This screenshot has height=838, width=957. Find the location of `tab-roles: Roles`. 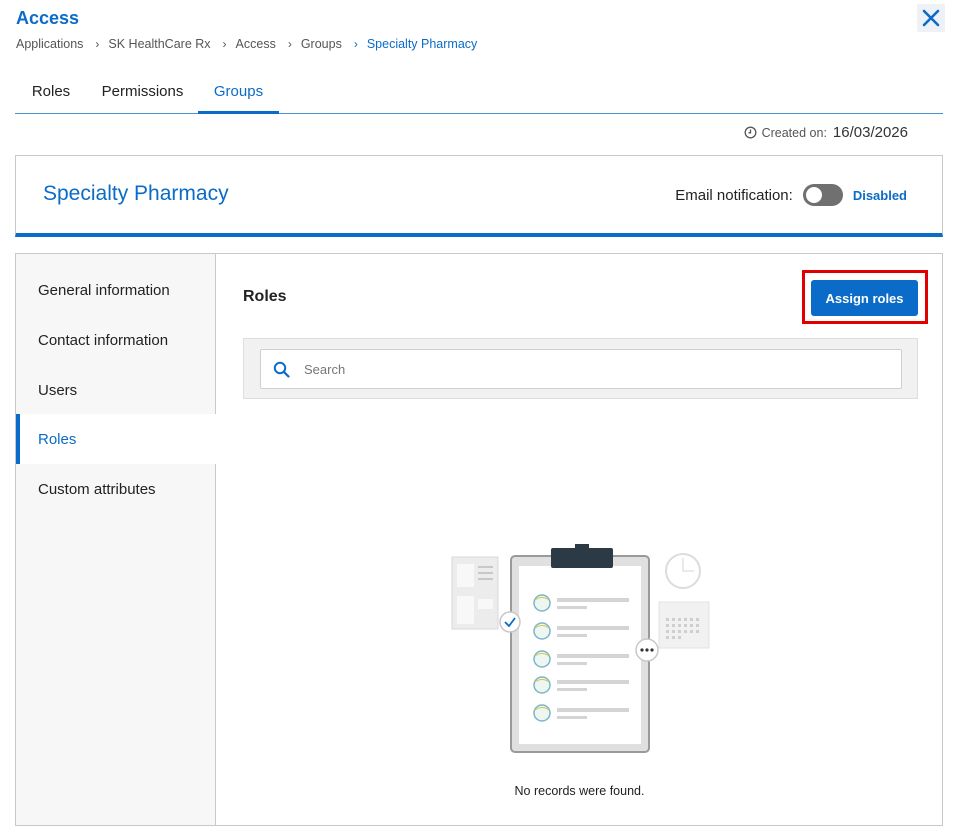

tab-roles: Roles is located at coordinates (51, 91).